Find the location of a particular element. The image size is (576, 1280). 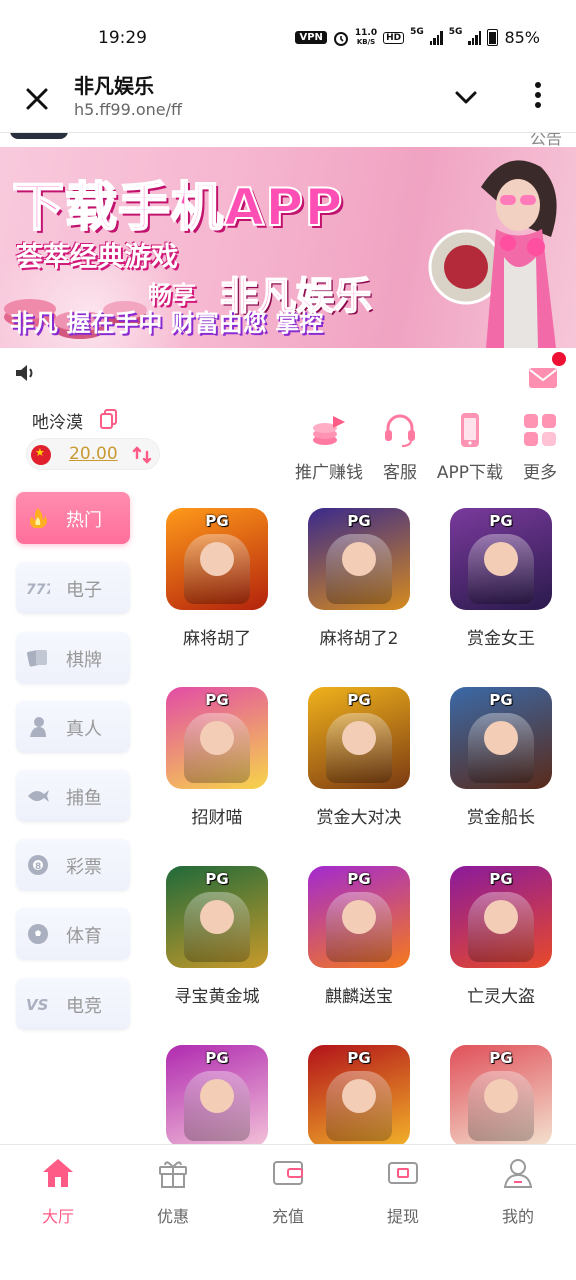

net-speed: 11.0 KB/S is located at coordinates (366, 37).